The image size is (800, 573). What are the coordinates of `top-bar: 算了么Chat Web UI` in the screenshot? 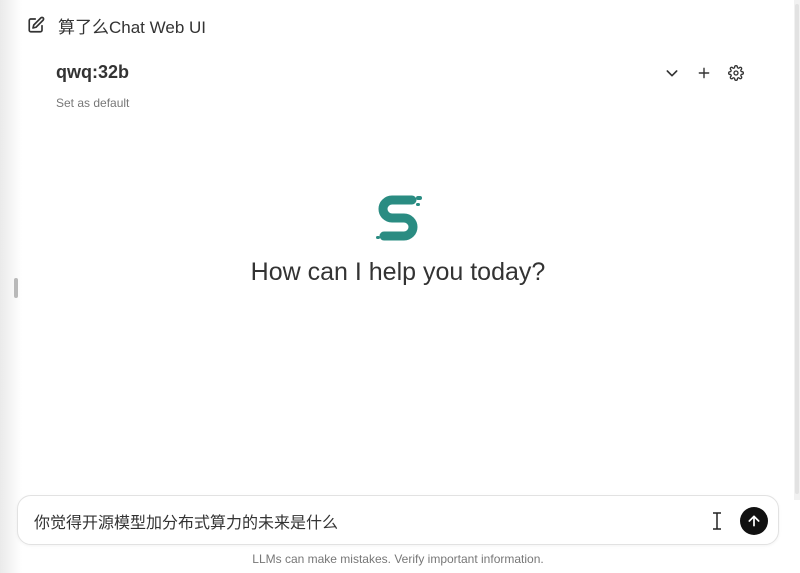 It's located at (116, 25).